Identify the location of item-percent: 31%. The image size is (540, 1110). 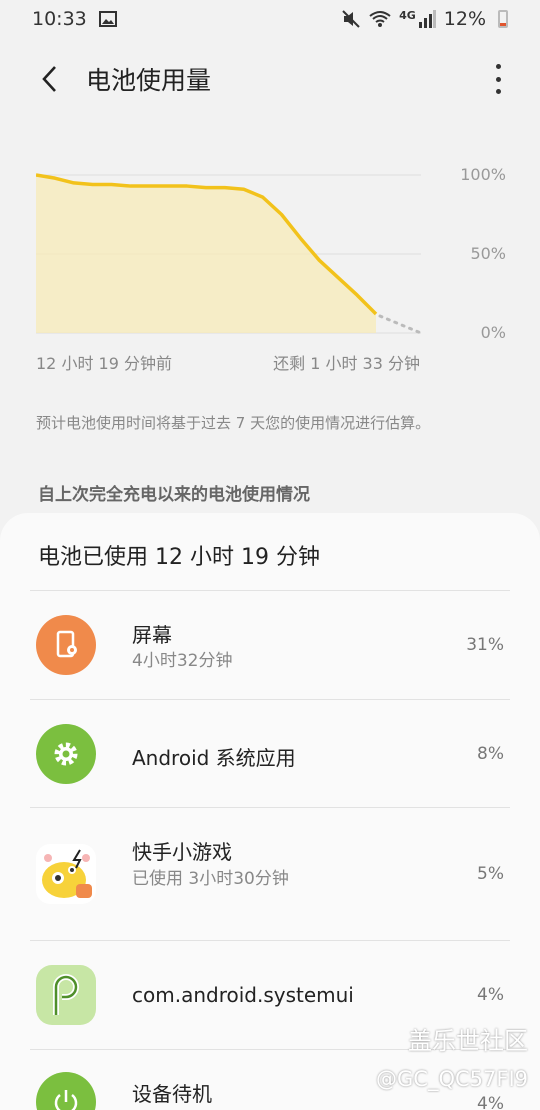
(485, 645).